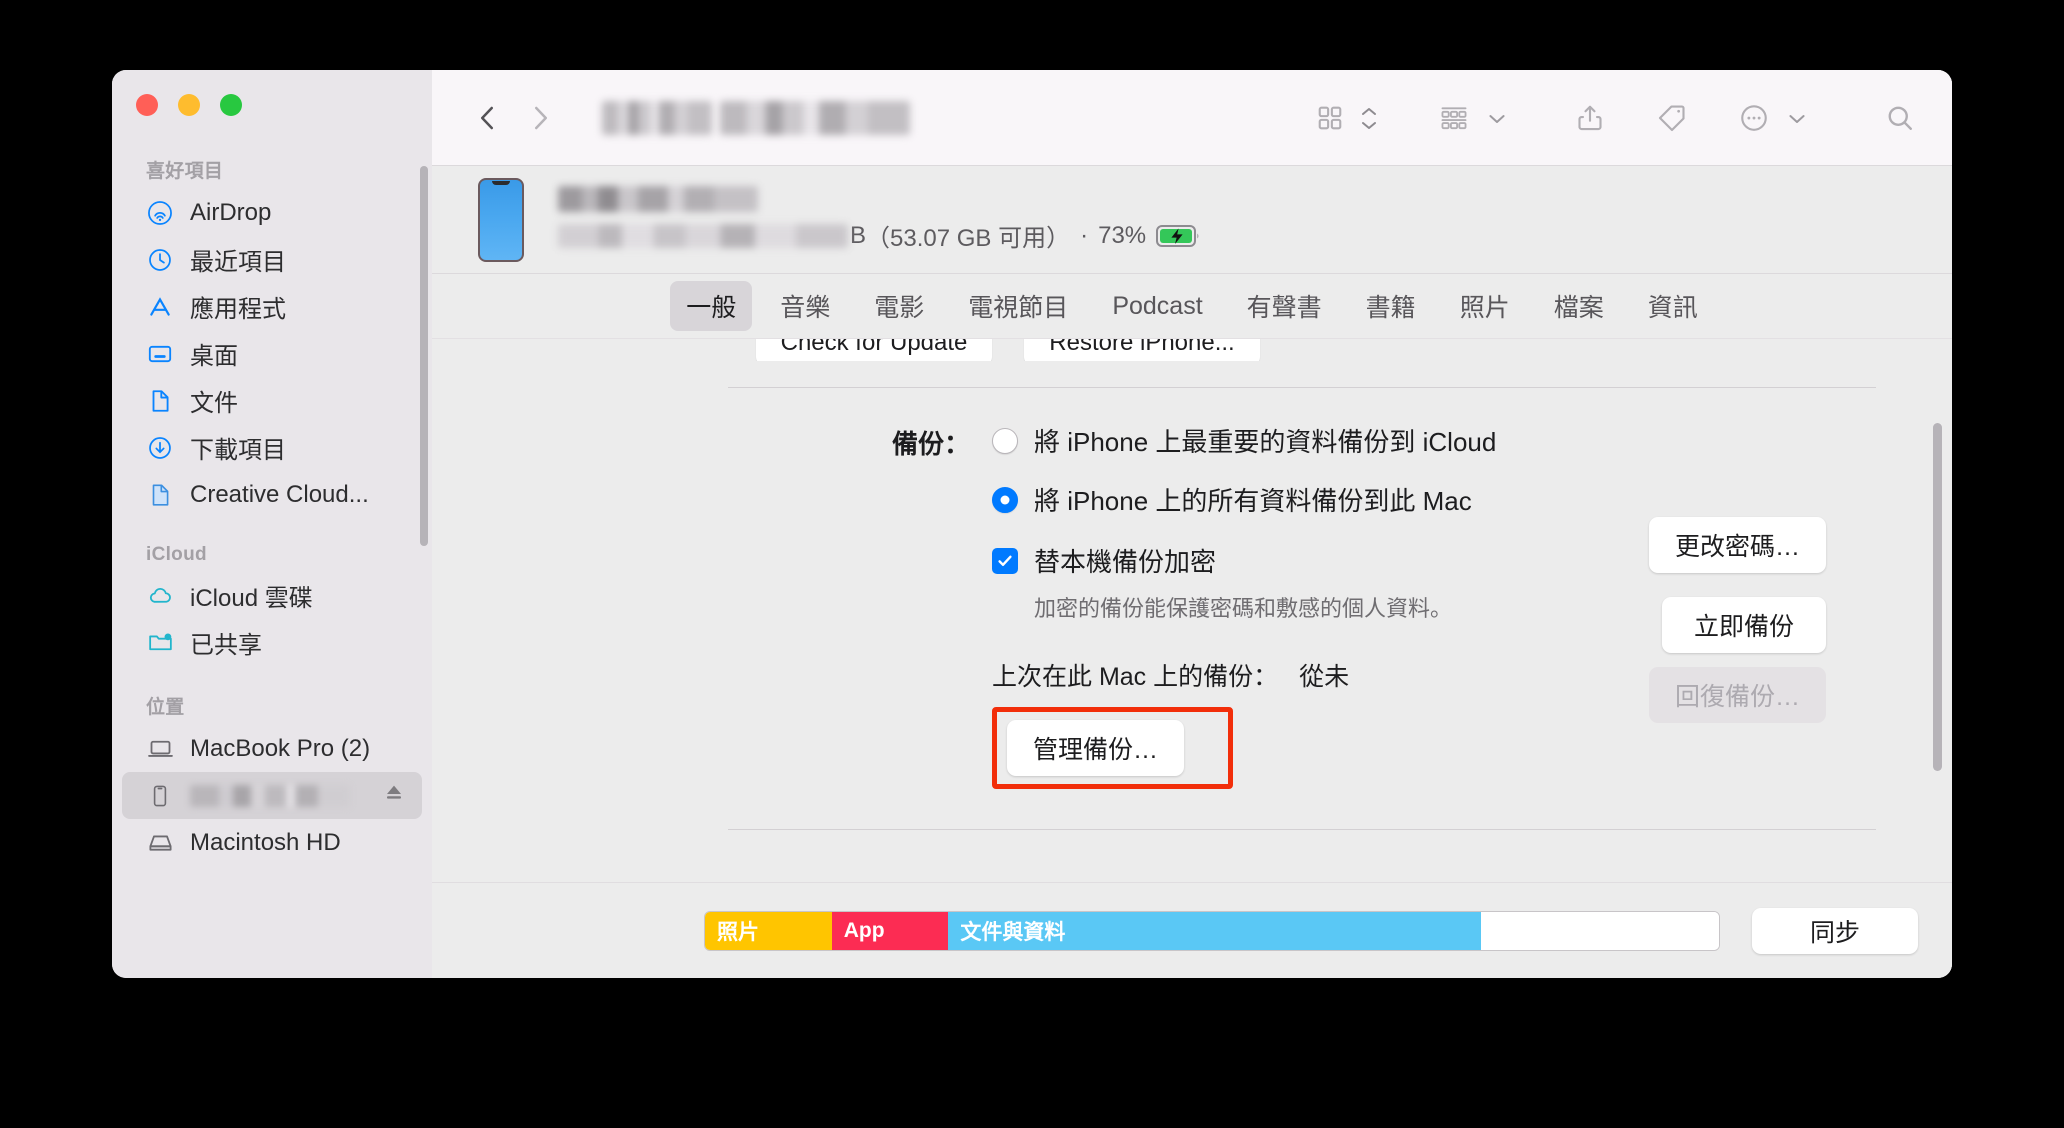  Describe the element at coordinates (272, 353) in the screenshot. I see `sidebar-item-desktop: 桌面` at that location.